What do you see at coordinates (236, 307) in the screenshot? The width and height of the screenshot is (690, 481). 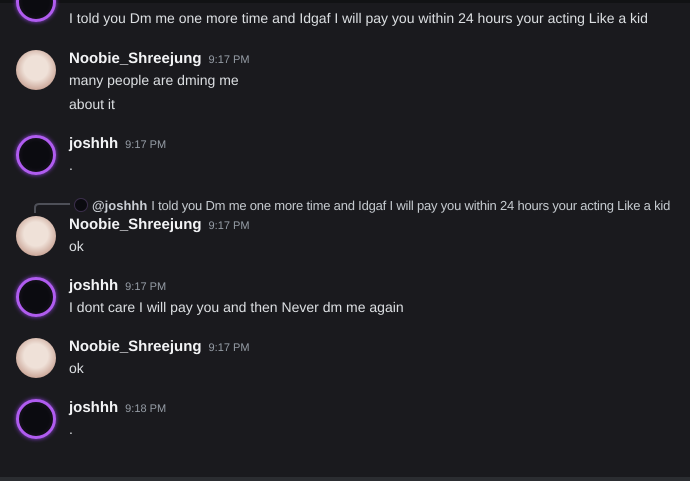 I see `message-text: I dont care I will pay you and then Never dm me again` at bounding box center [236, 307].